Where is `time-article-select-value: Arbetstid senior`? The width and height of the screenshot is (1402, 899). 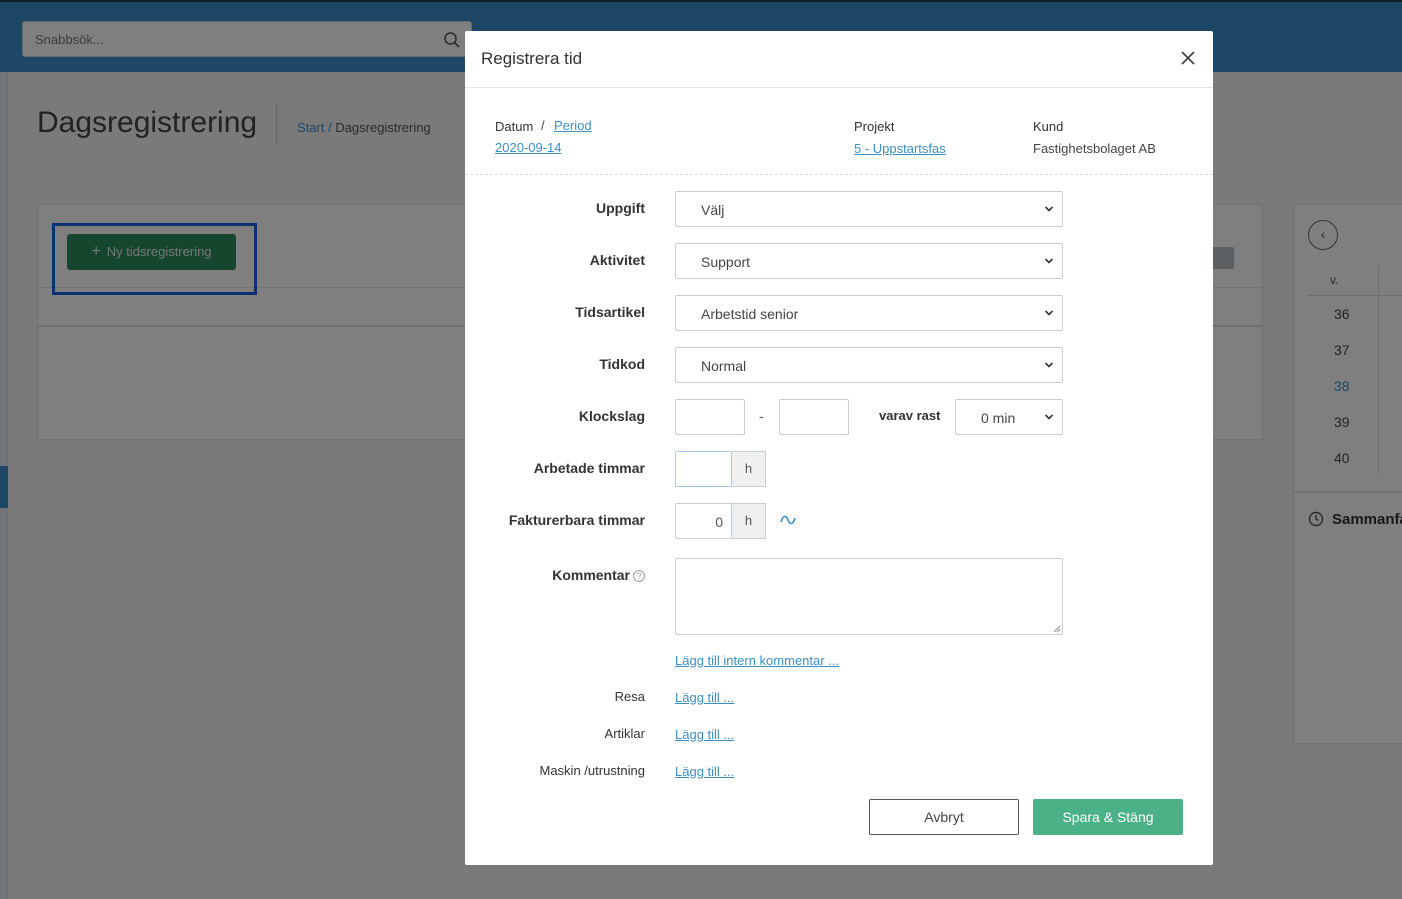
time-article-select-value: Arbetstid senior is located at coordinates (750, 314).